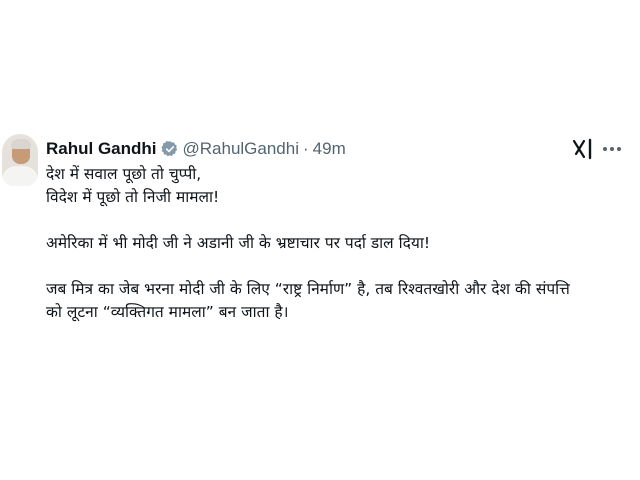  I want to click on avatar, so click(20, 160).